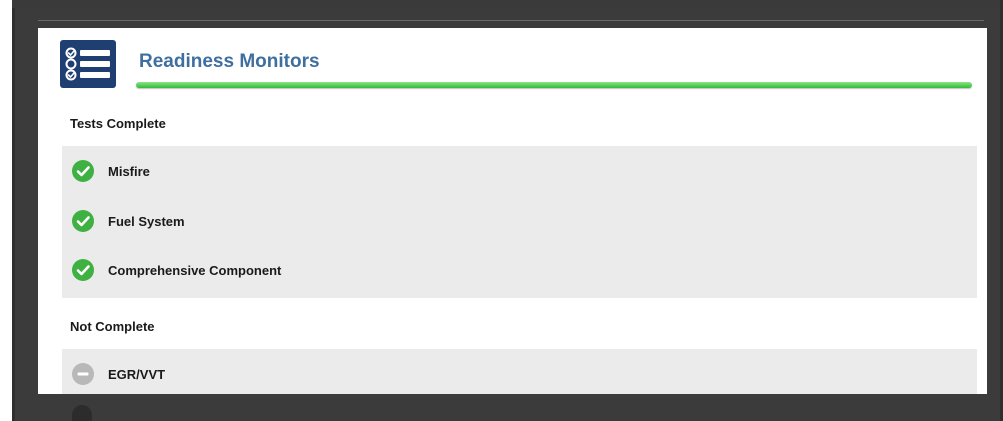 Image resolution: width=1003 pixels, height=421 pixels. What do you see at coordinates (118, 123) in the screenshot?
I see `section-heading-tests-complete: Tests Complete` at bounding box center [118, 123].